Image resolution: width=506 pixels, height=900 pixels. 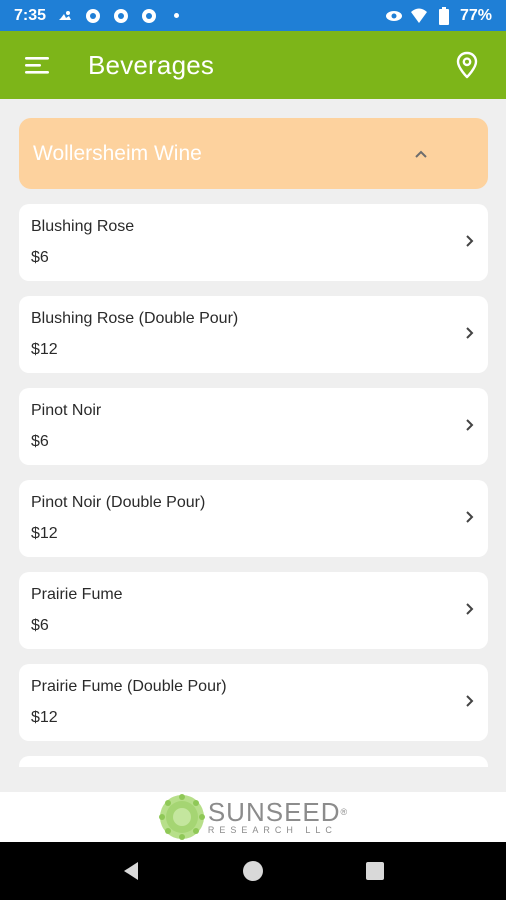 I want to click on item-name: Pinot Noir, so click(x=66, y=410).